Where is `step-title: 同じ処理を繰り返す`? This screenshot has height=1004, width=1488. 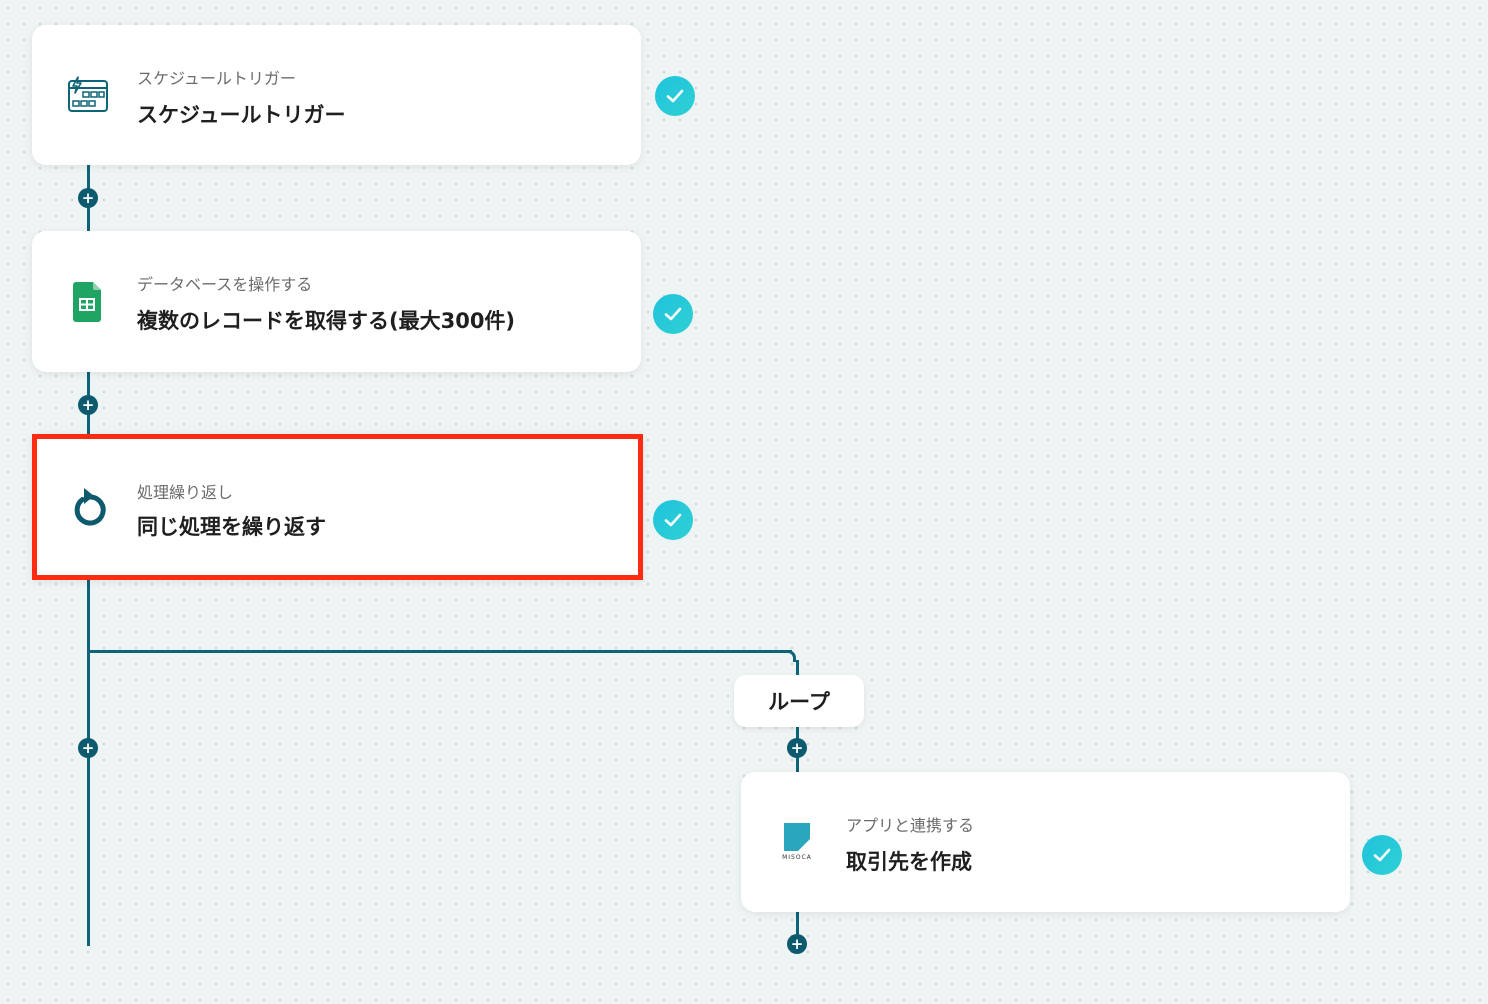 step-title: 同じ処理を繰り返す is located at coordinates (231, 527).